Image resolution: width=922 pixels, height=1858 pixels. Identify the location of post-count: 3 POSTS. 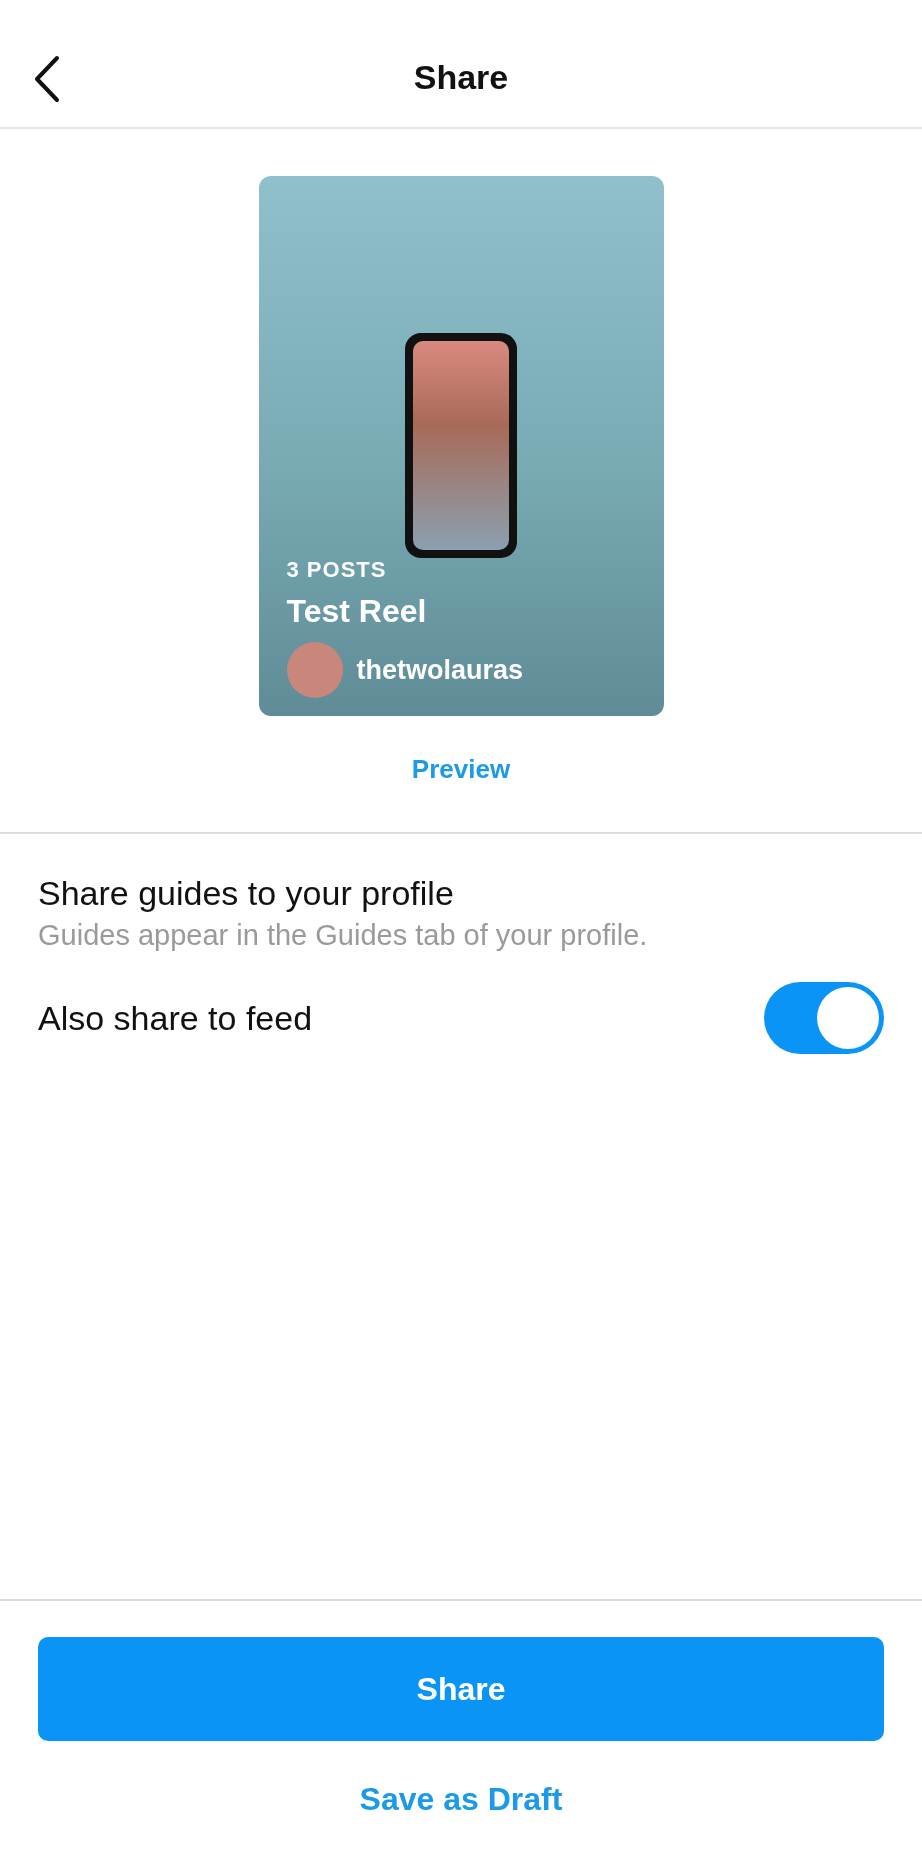
(336, 570).